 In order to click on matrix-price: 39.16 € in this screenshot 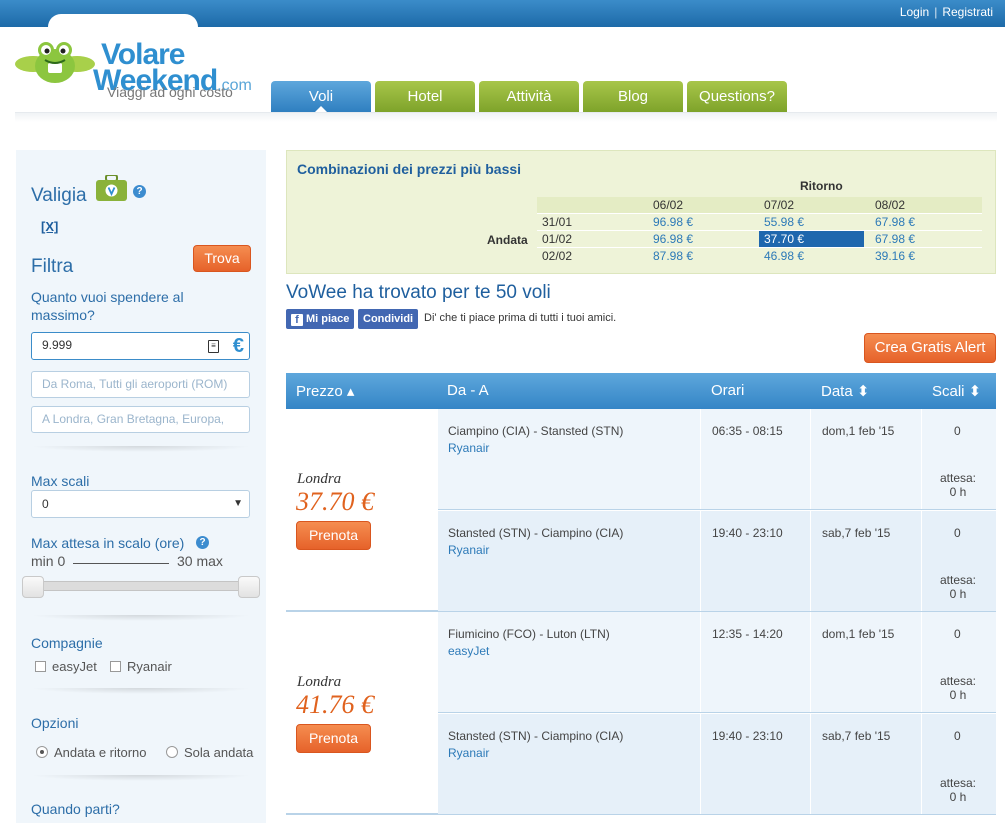, I will do `click(892, 256)`.